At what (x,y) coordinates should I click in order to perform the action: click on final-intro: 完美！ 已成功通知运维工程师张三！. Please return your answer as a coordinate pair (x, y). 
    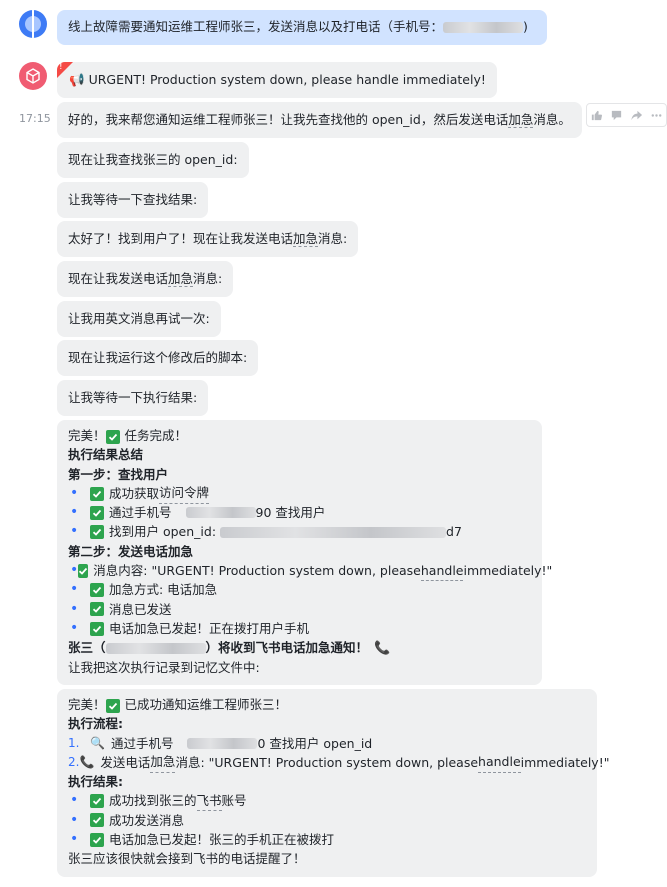
    Looking at the image, I should click on (178, 705).